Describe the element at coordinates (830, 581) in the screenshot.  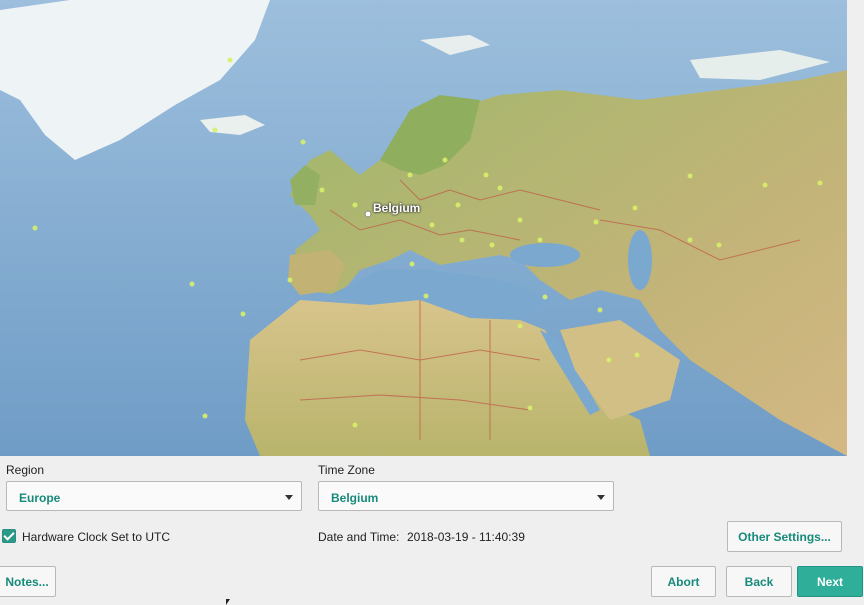
I see `next-button: Next` at that location.